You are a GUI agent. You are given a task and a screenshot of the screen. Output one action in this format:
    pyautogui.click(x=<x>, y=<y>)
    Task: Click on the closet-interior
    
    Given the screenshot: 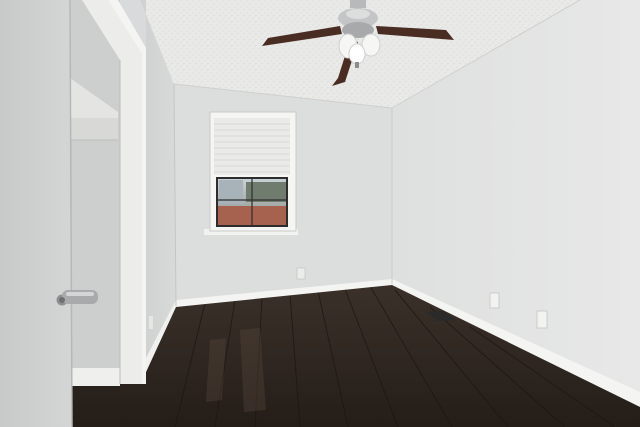 What is the action you would take?
    pyautogui.click(x=95, y=193)
    